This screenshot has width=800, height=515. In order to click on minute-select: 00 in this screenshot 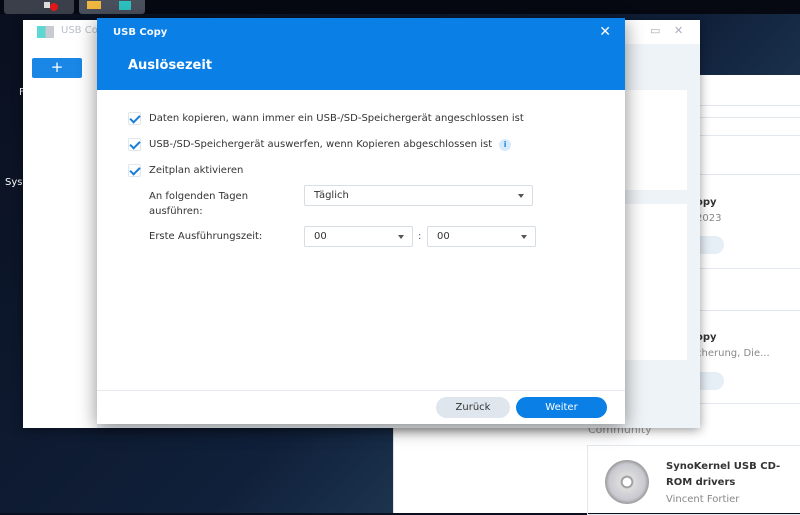, I will do `click(481, 236)`.